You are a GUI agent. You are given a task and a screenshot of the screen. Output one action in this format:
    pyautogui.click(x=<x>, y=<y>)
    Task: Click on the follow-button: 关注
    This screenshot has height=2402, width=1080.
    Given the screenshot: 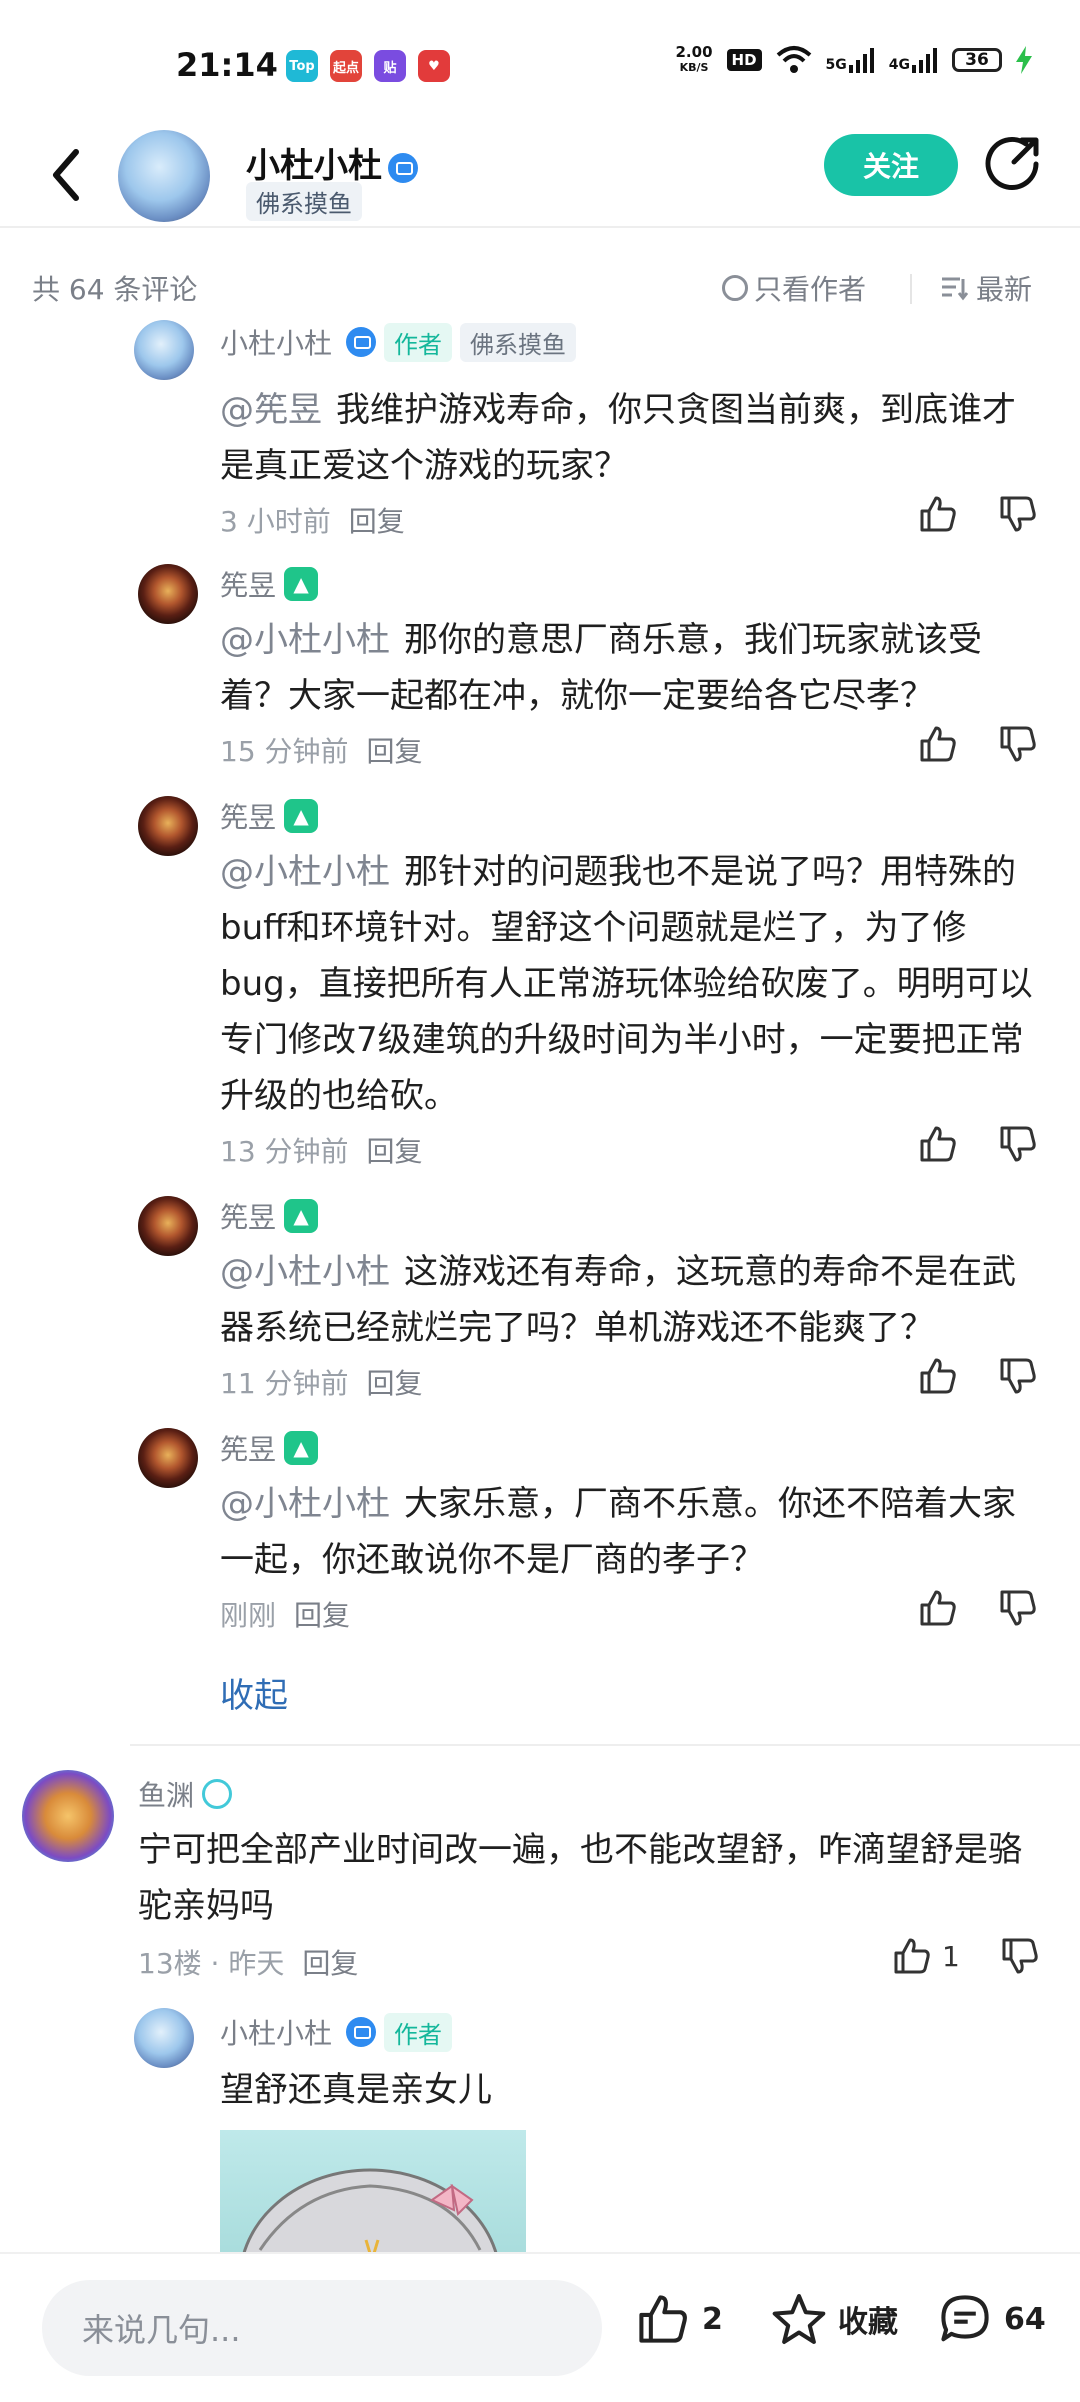 What is the action you would take?
    pyautogui.click(x=891, y=165)
    